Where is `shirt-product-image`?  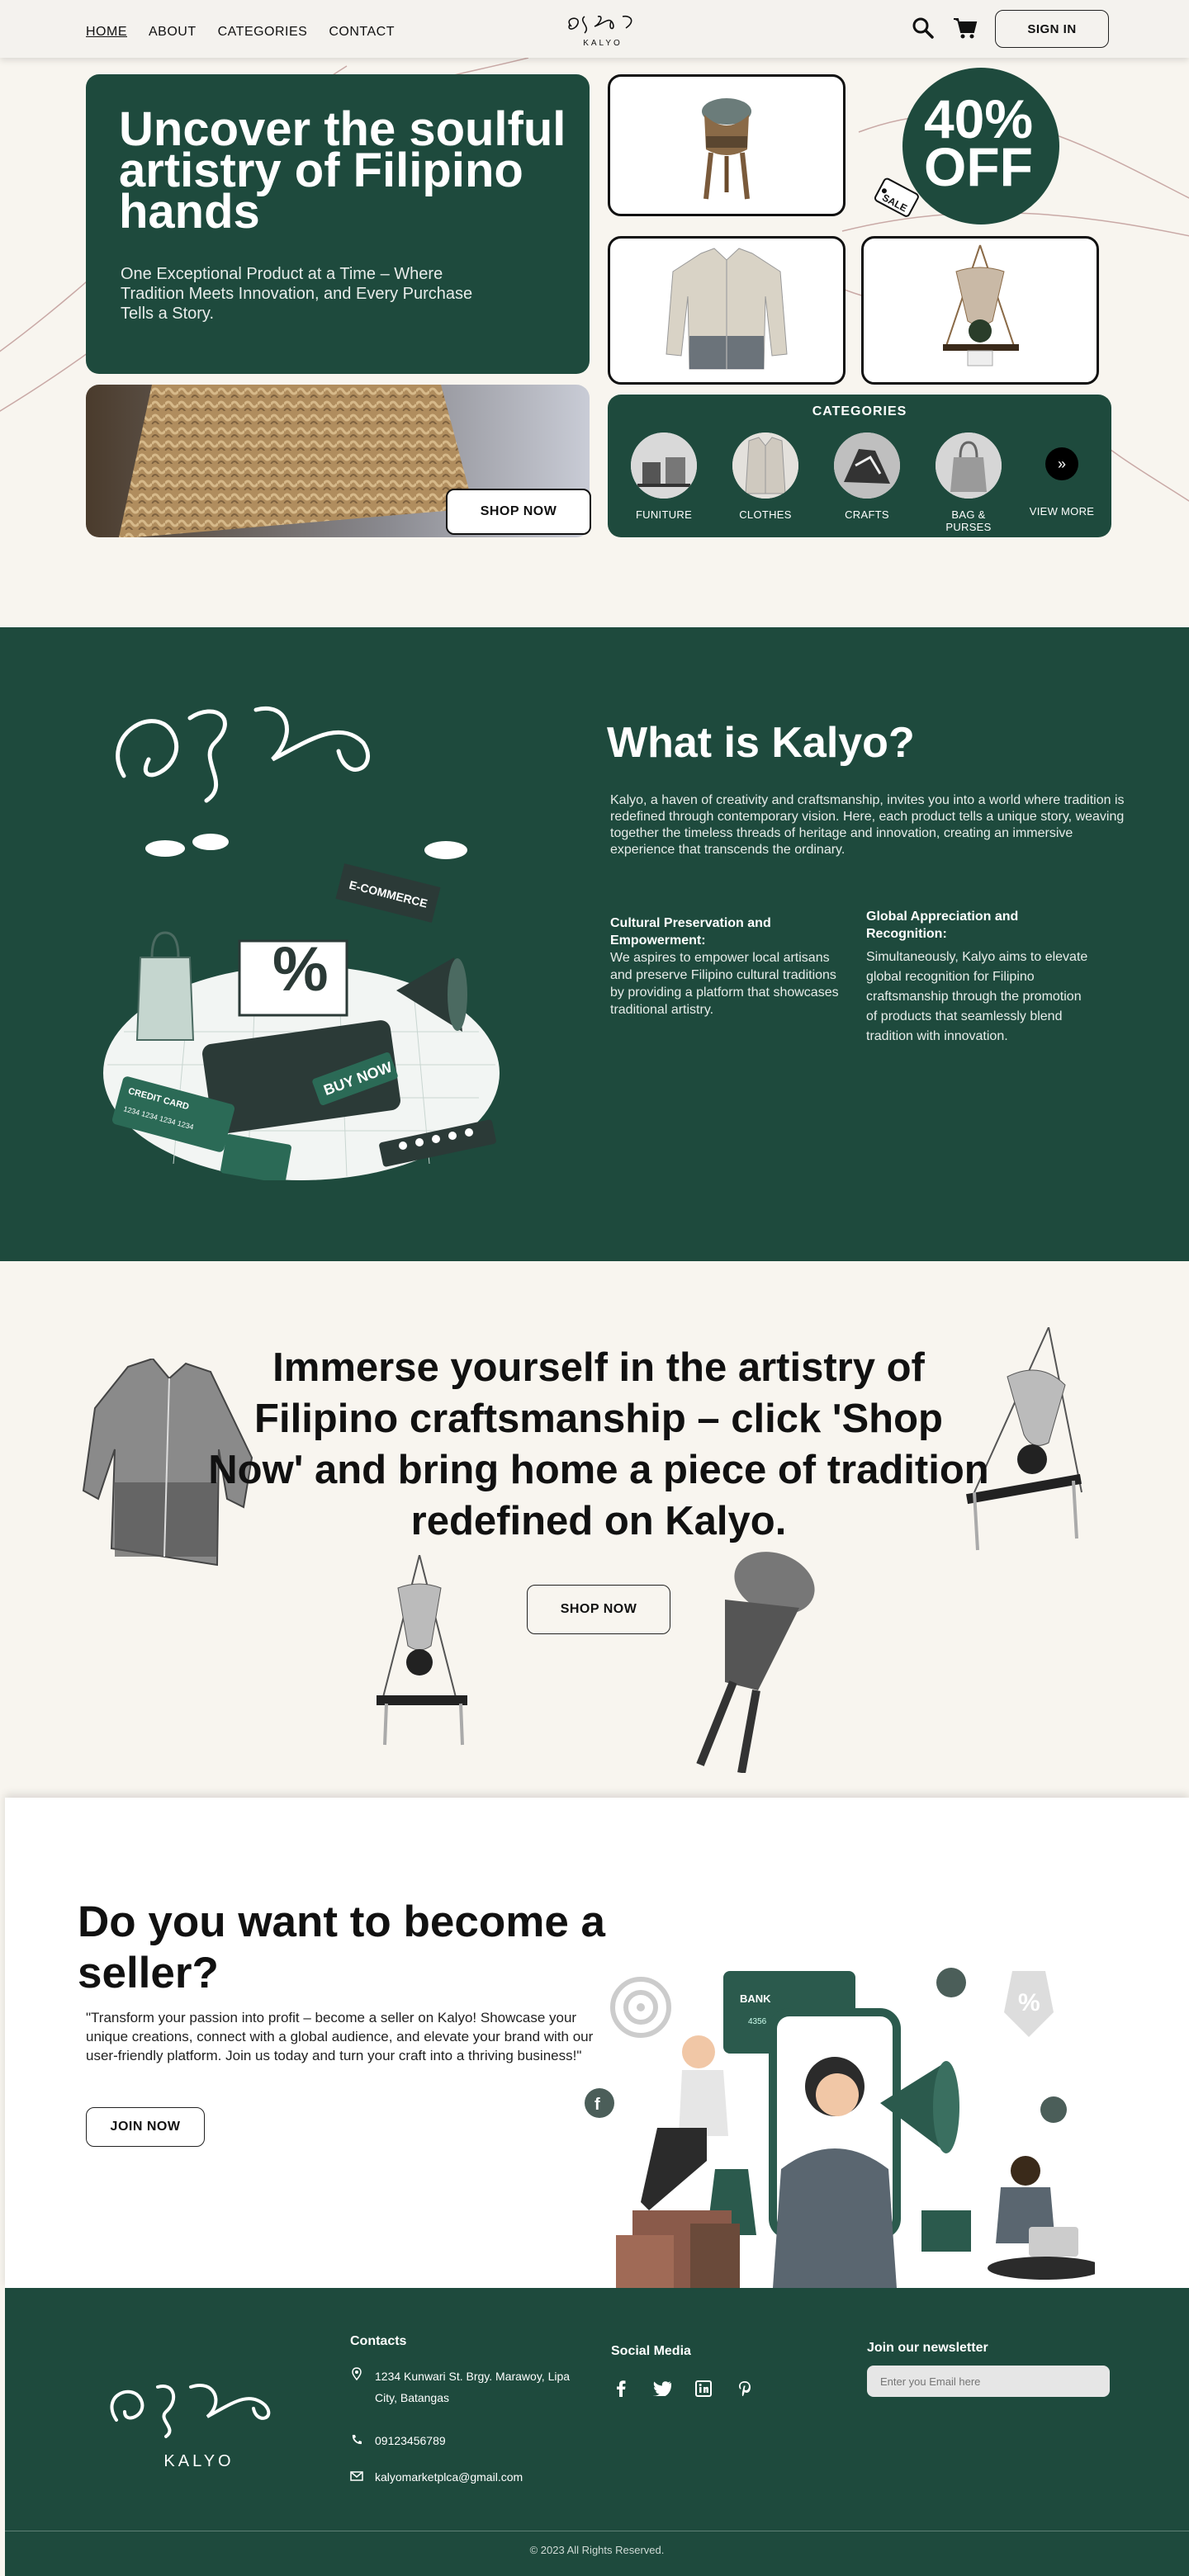
shirt-product-image is located at coordinates (727, 310).